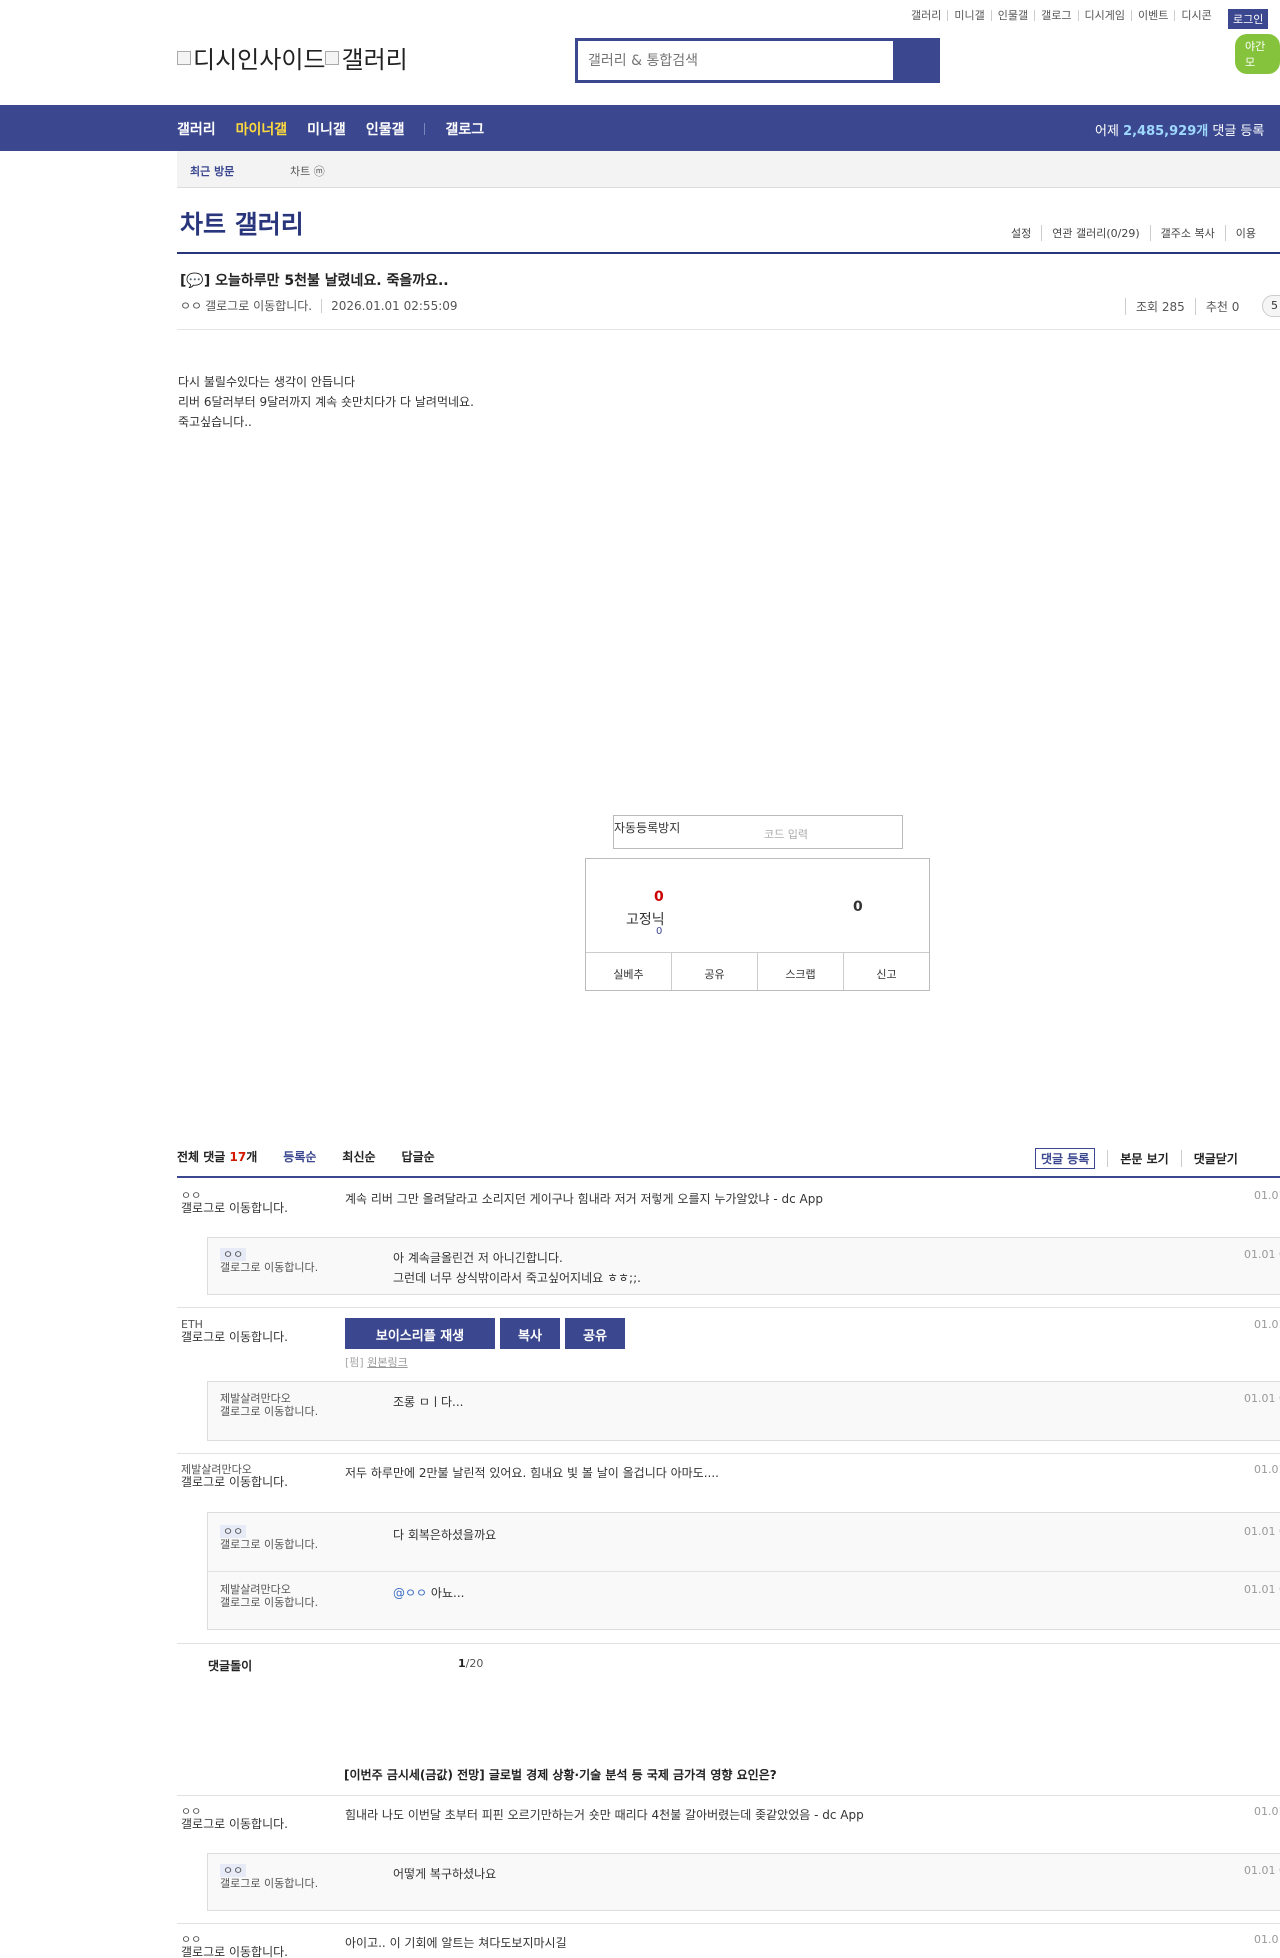 Image resolution: width=1280 pixels, height=1958 pixels. Describe the element at coordinates (262, 129) in the screenshot. I see `nav-minor-gallery: 마이너갤` at that location.